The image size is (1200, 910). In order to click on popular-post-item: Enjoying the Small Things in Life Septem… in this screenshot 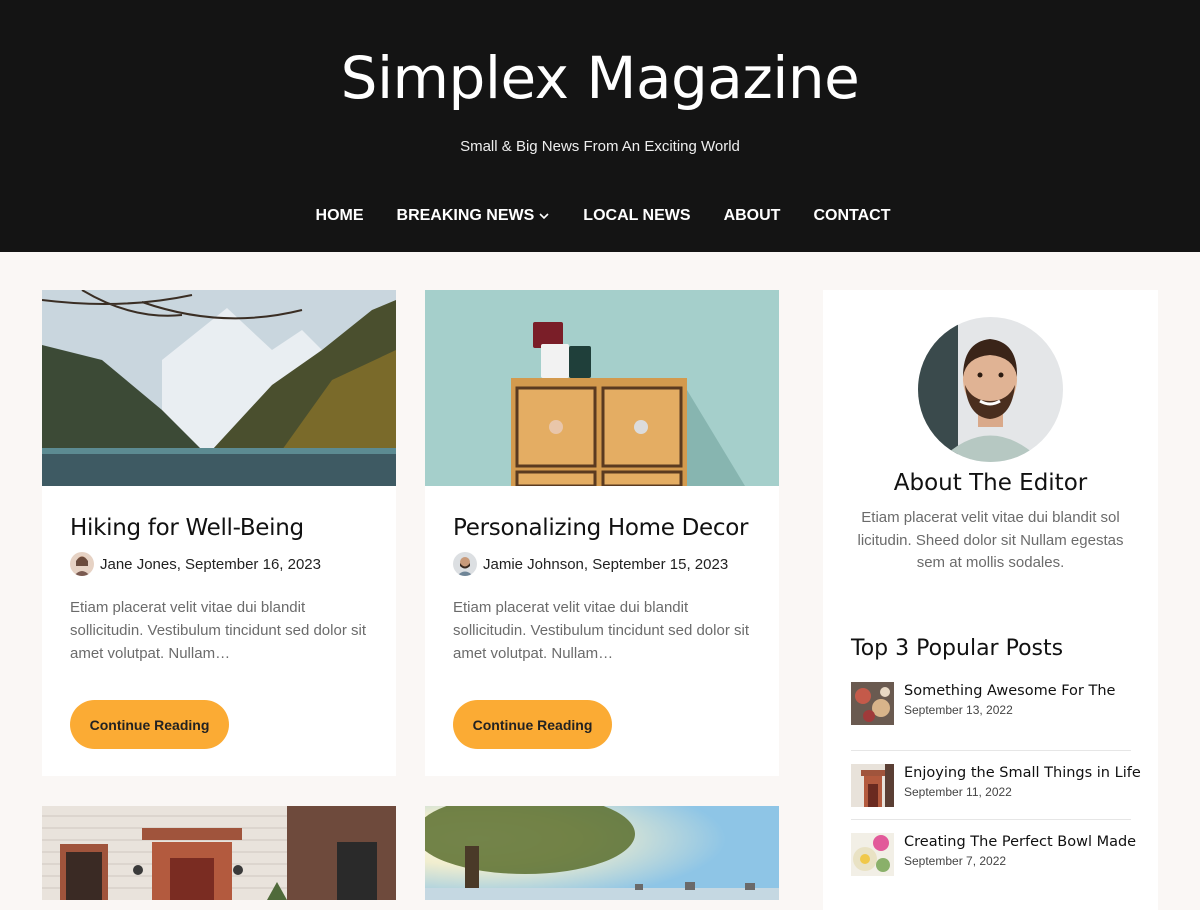, I will do `click(996, 785)`.